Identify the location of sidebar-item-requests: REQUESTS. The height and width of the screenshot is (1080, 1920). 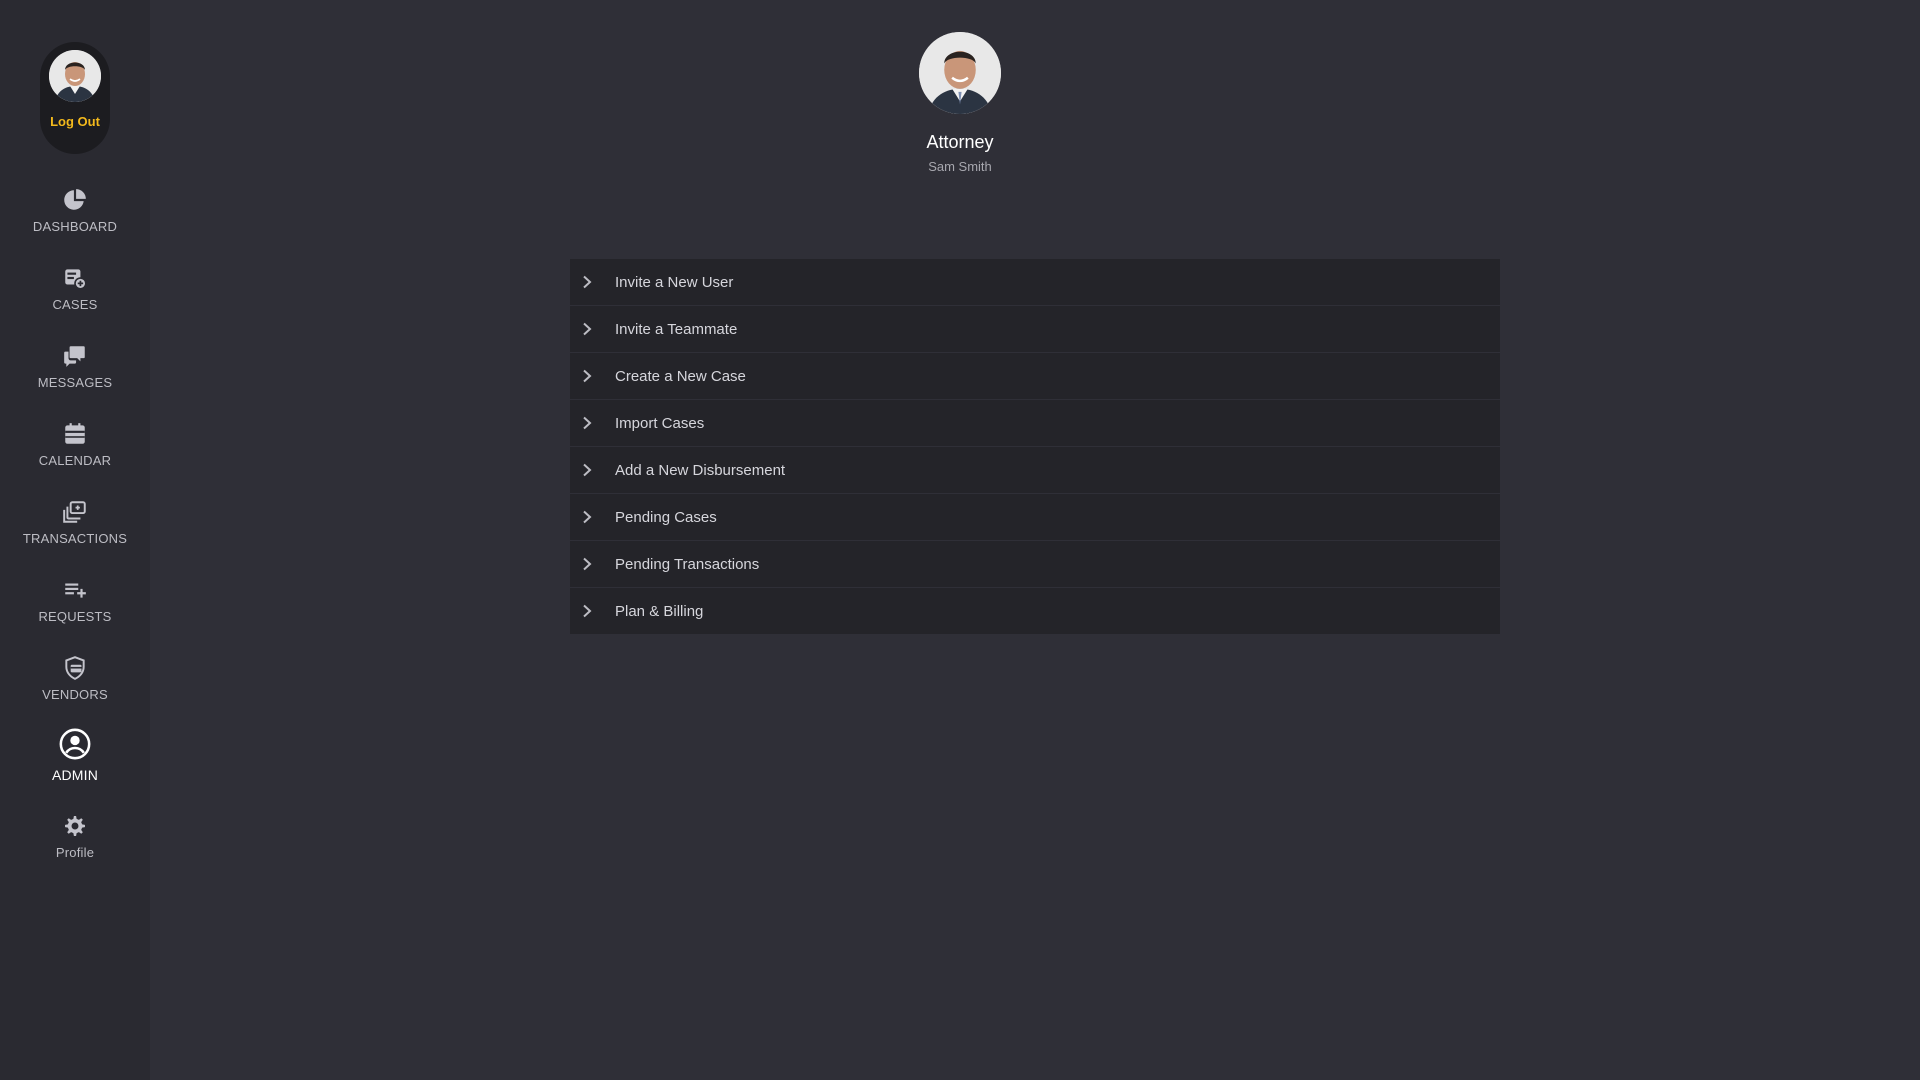
(75, 600).